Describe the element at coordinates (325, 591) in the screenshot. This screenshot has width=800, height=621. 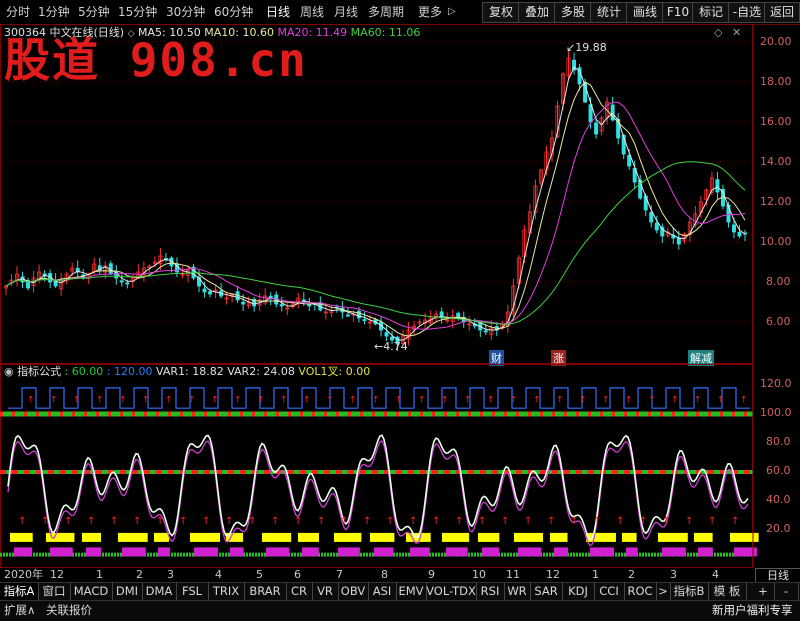
I see `indicator-tab-9: VR` at that location.